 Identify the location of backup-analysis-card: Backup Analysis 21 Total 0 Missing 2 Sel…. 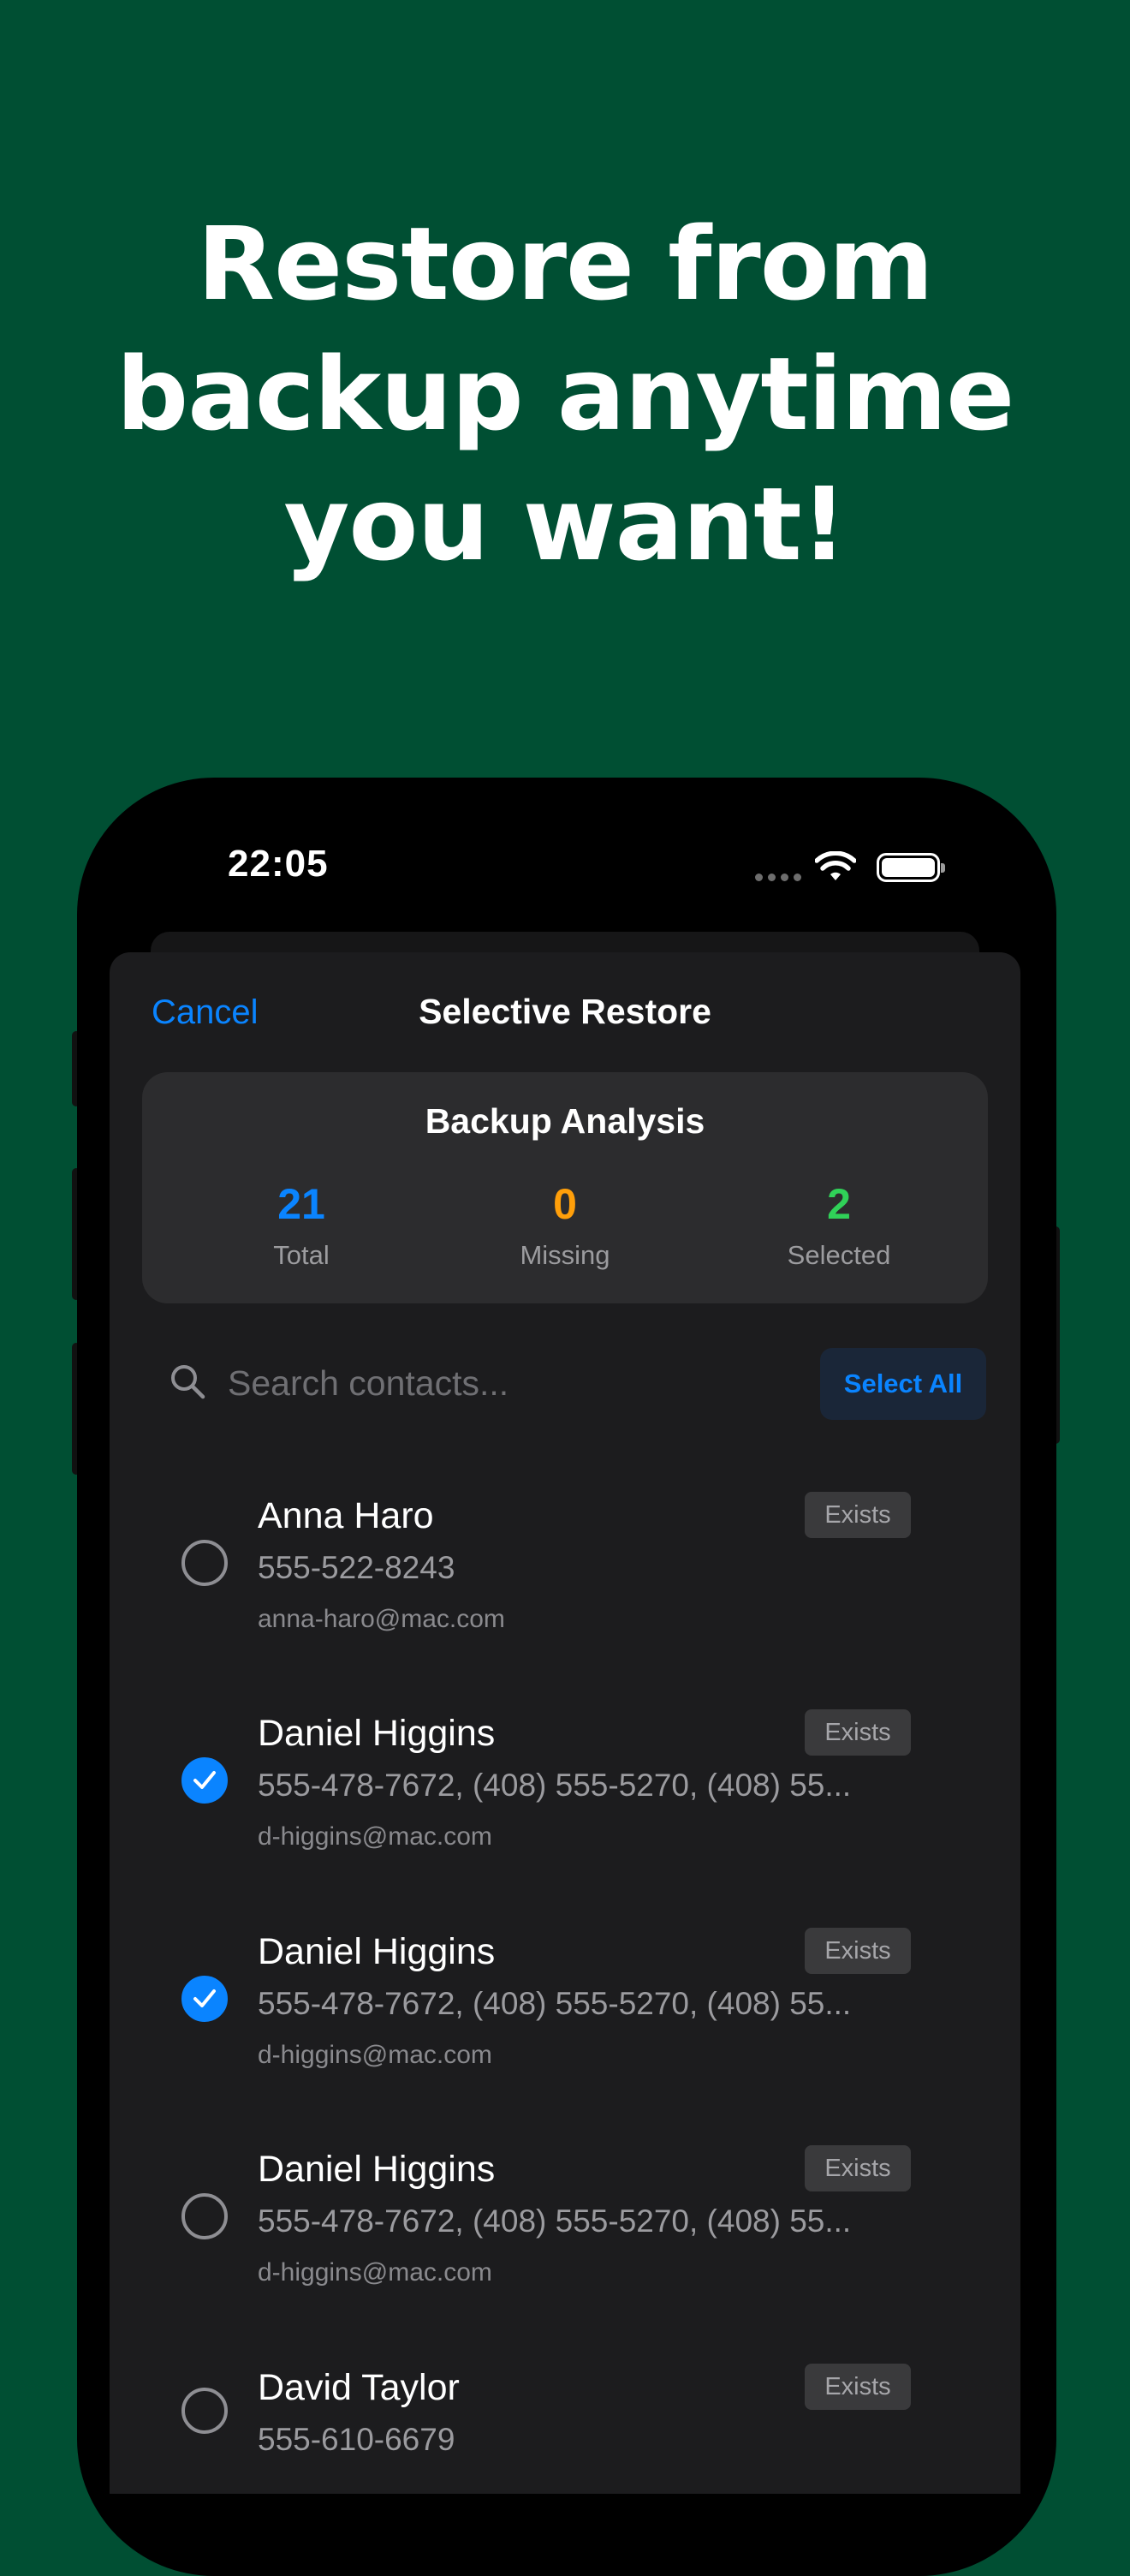
(565, 1187).